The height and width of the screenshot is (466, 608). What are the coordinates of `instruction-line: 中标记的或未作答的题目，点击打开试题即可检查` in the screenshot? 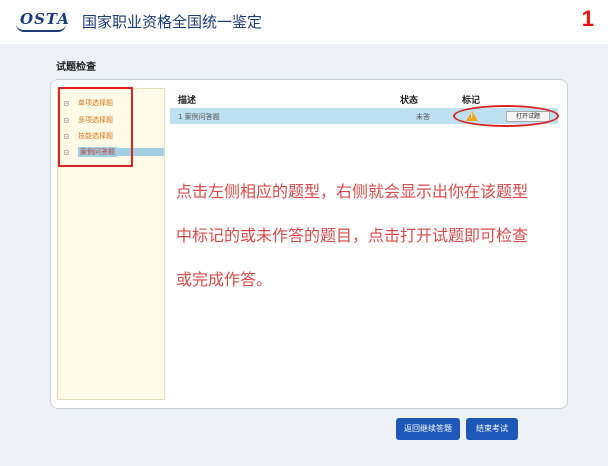 It's located at (352, 235).